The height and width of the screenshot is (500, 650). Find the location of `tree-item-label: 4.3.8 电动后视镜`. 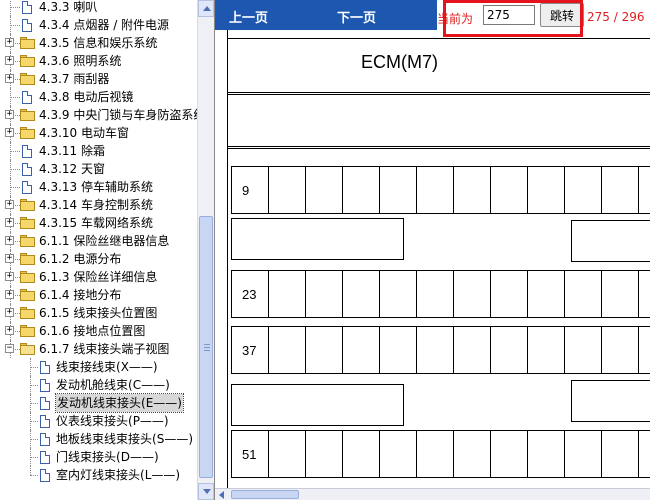

tree-item-label: 4.3.8 电动后视镜 is located at coordinates (86, 97).